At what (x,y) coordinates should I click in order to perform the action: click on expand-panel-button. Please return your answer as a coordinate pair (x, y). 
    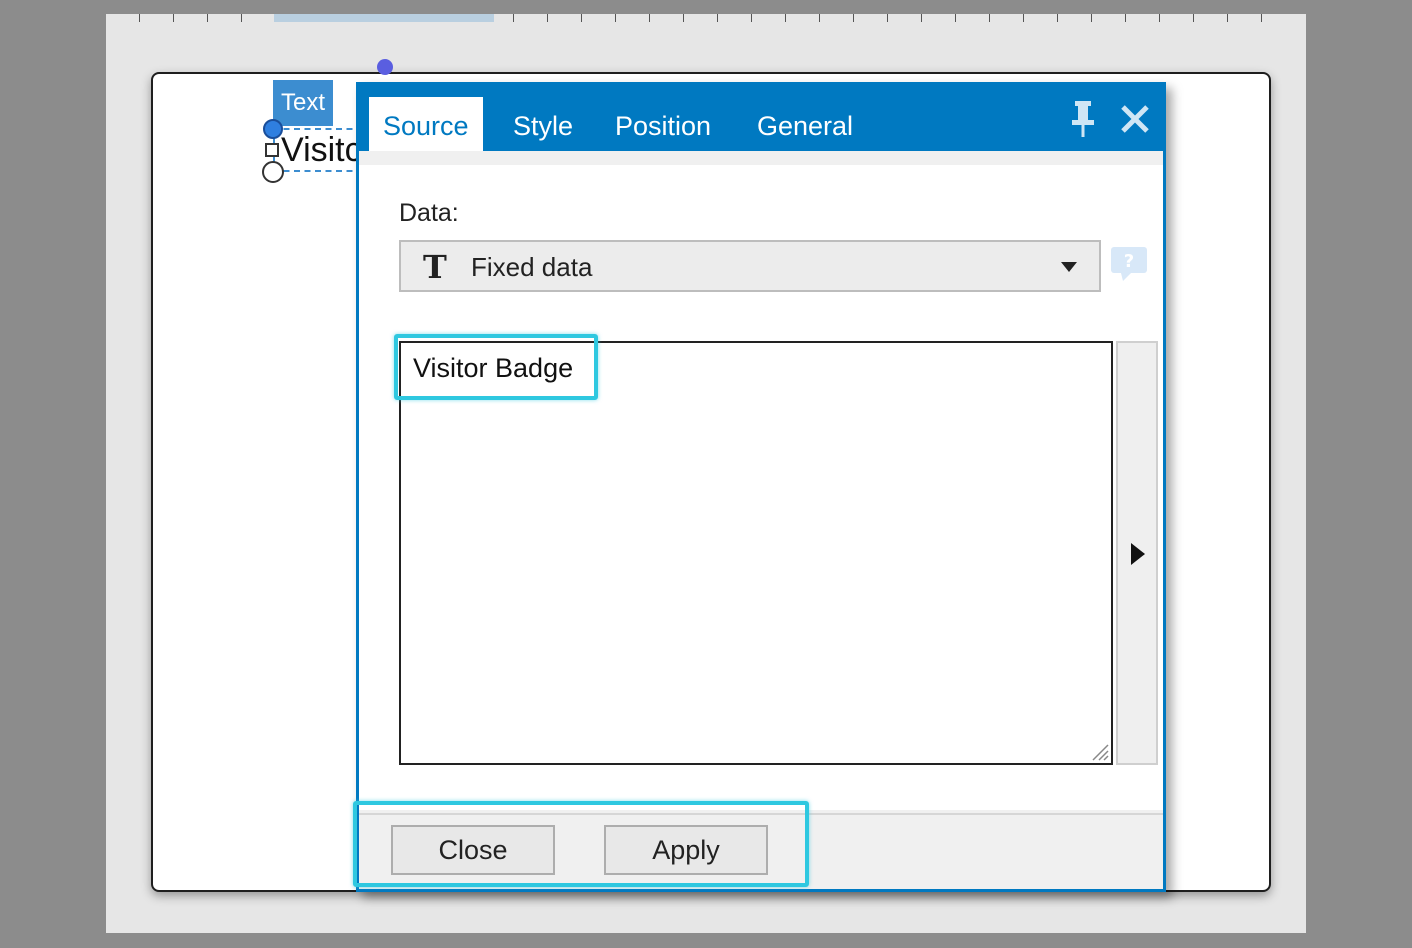
    Looking at the image, I should click on (1137, 553).